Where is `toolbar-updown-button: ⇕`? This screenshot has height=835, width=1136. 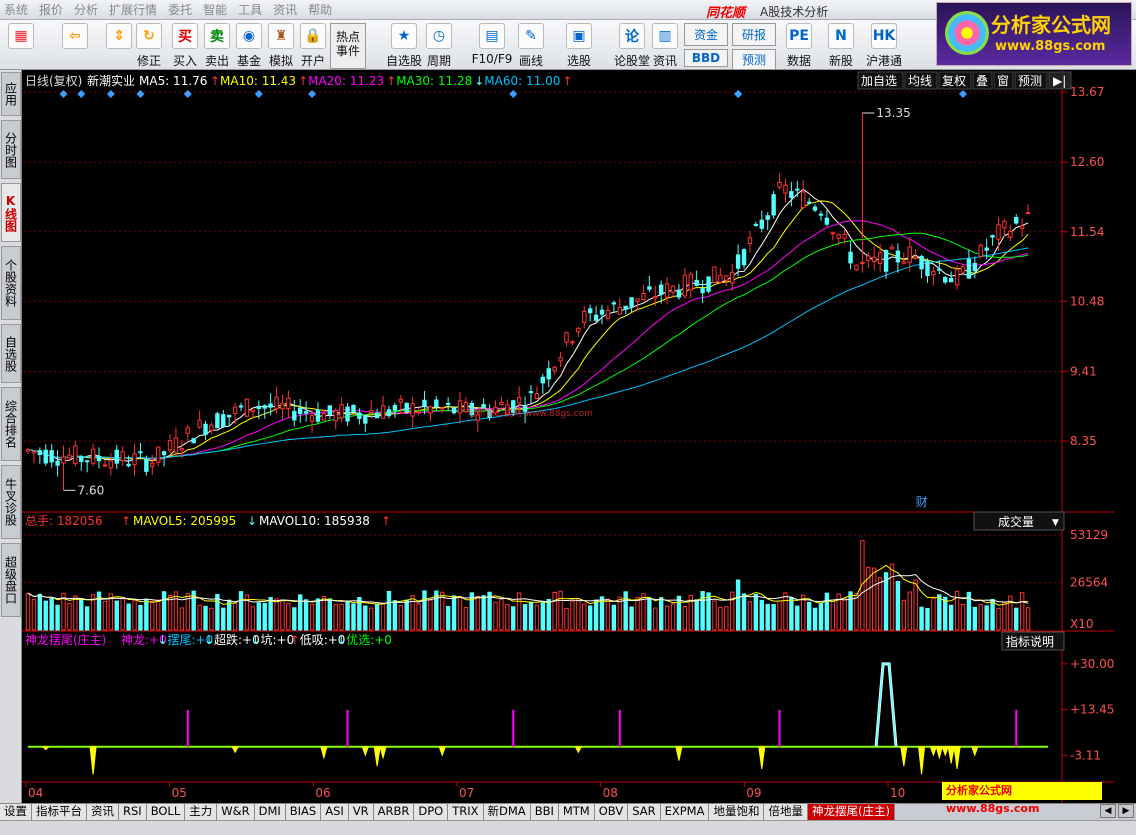
toolbar-updown-button: ⇕ is located at coordinates (119, 46).